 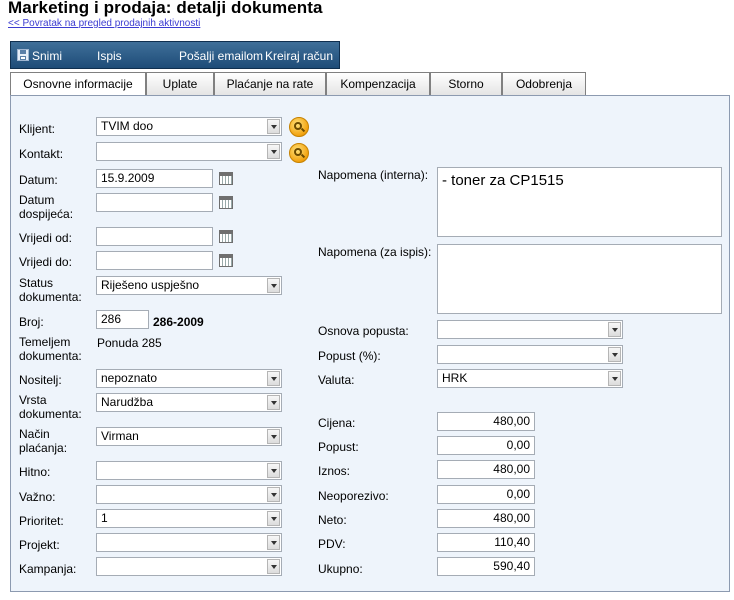 I want to click on save-icon, so click(x=23, y=55).